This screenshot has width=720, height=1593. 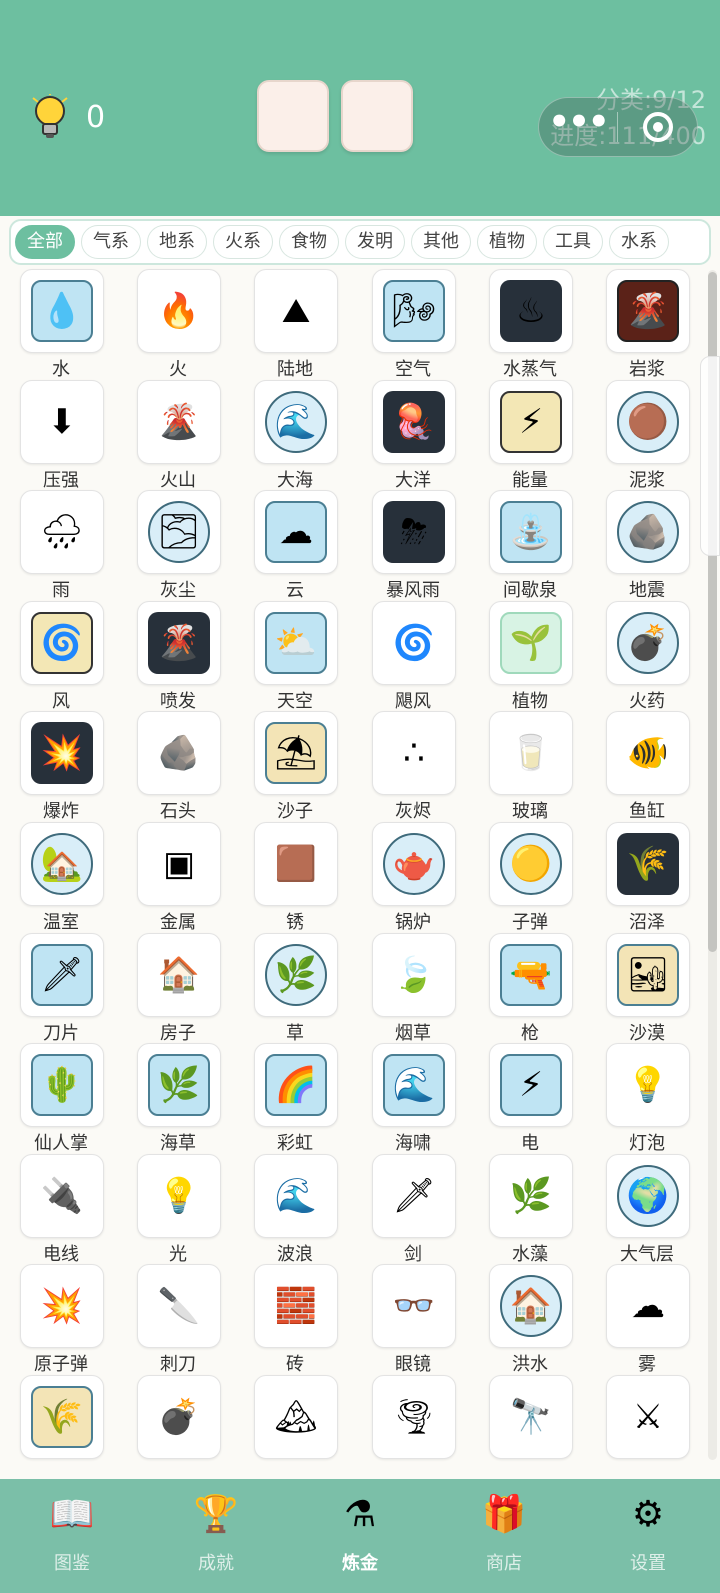 I want to click on element-item: 🌬 空气, so click(x=413, y=323).